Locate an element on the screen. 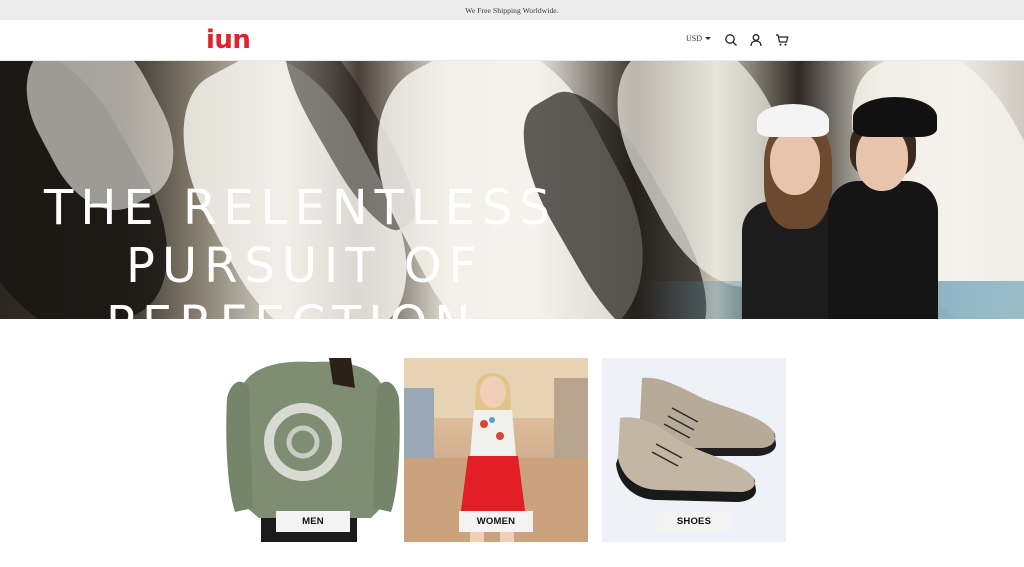  category-label-women: WOMEN is located at coordinates (496, 521).